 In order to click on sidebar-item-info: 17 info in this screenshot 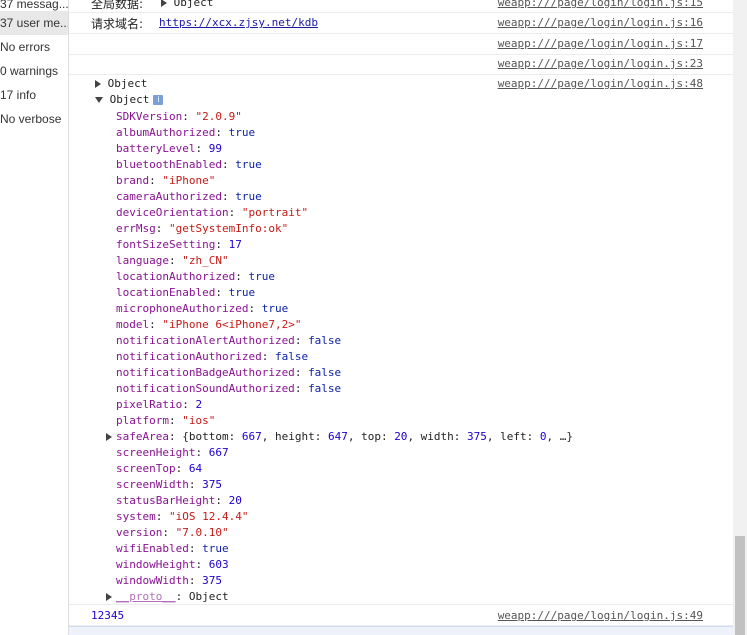, I will do `click(34, 95)`.